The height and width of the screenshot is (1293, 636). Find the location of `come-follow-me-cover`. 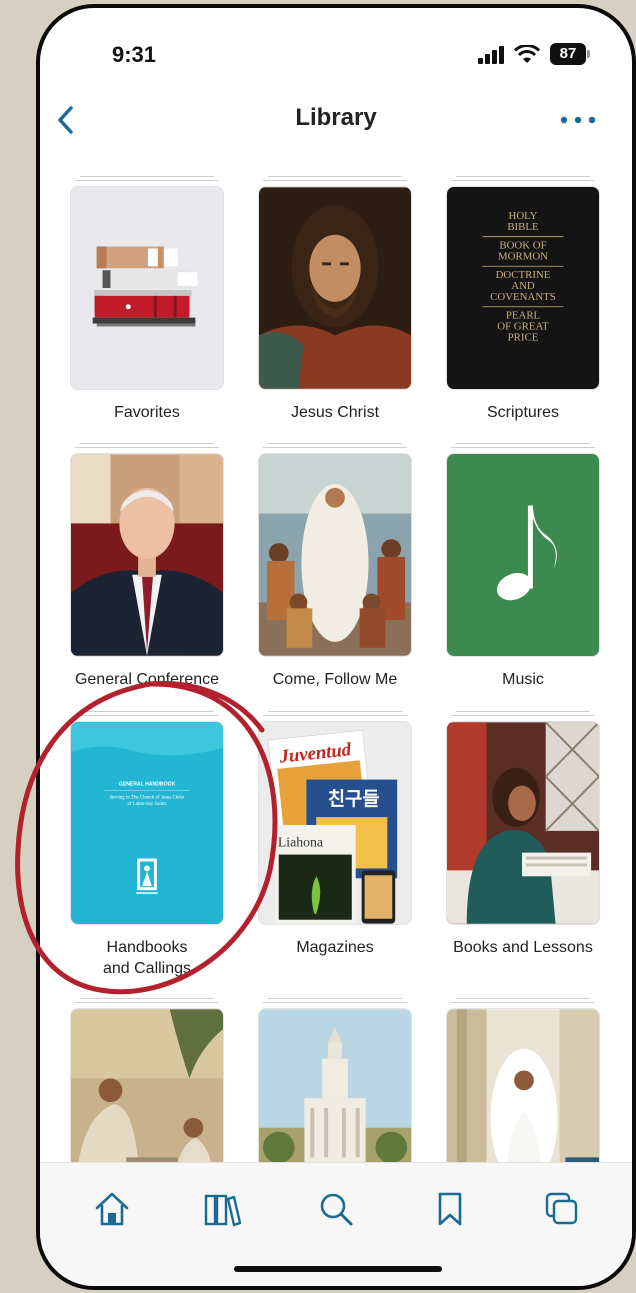

come-follow-me-cover is located at coordinates (335, 555).